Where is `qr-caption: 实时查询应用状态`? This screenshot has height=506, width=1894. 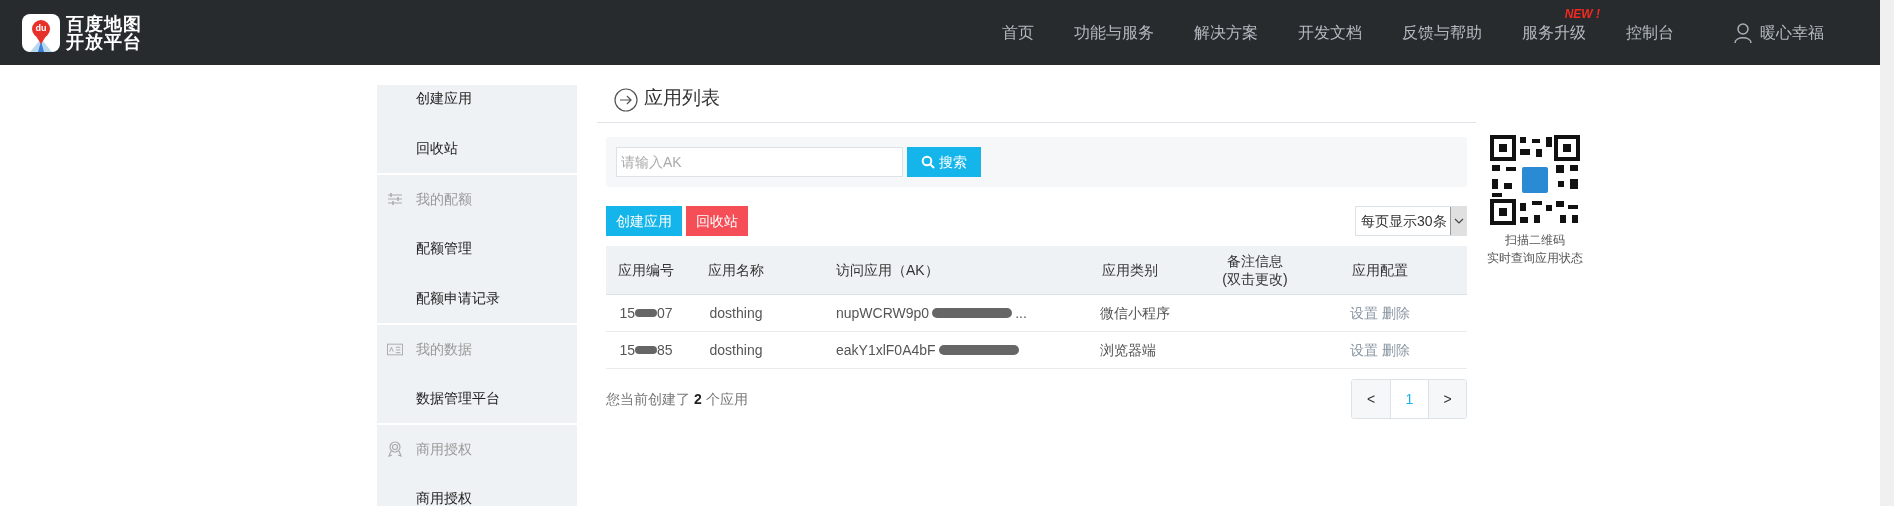 qr-caption: 实时查询应用状态 is located at coordinates (1535, 258).